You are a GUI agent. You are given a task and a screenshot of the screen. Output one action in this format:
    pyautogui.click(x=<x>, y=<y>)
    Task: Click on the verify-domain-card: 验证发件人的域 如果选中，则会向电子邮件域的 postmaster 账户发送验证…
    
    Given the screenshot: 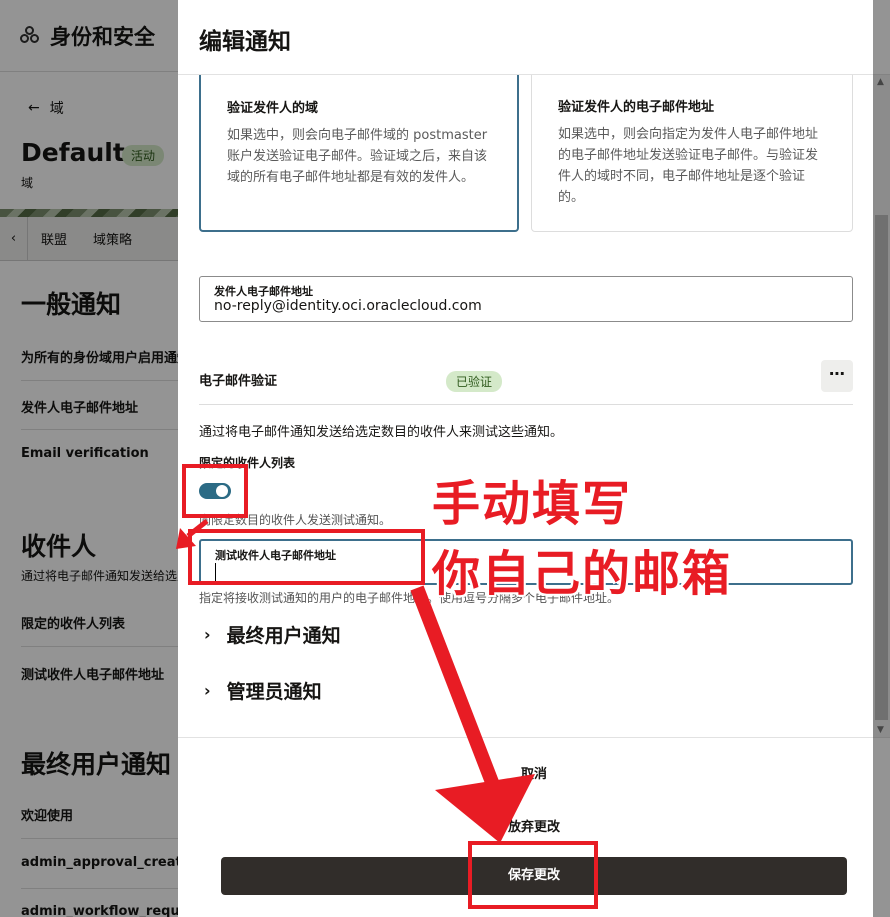 What is the action you would take?
    pyautogui.click(x=359, y=153)
    